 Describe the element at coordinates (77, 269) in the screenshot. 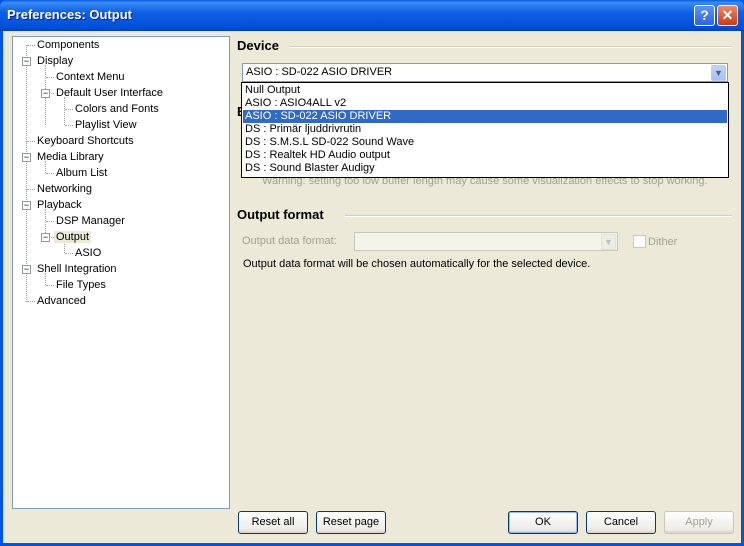

I see `tree-item-shell-integration: Shell Integration` at that location.